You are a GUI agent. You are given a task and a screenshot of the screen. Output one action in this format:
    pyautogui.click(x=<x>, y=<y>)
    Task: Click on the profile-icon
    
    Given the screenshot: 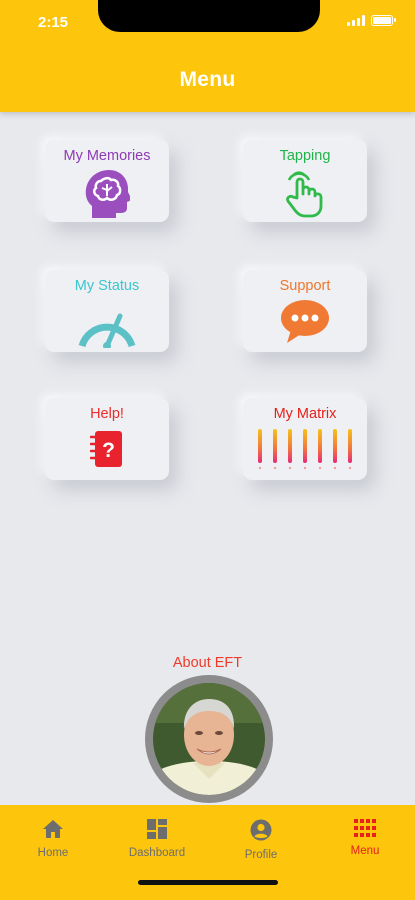 What is the action you would take?
    pyautogui.click(x=261, y=830)
    